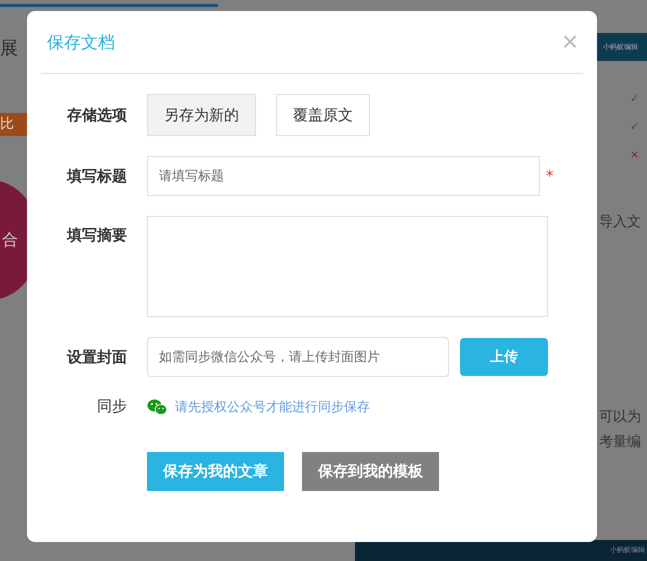  What do you see at coordinates (157, 406) in the screenshot?
I see `chat-bubbles-icon` at bounding box center [157, 406].